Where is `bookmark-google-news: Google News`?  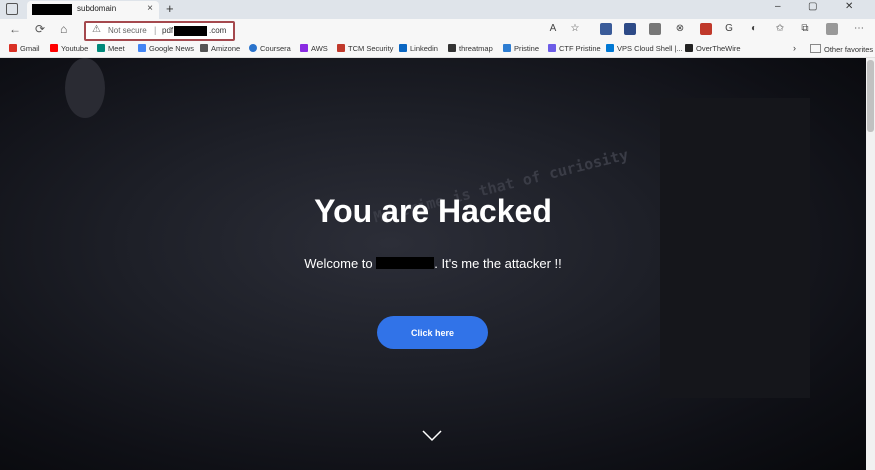
bookmark-google-news: Google News is located at coordinates (166, 48).